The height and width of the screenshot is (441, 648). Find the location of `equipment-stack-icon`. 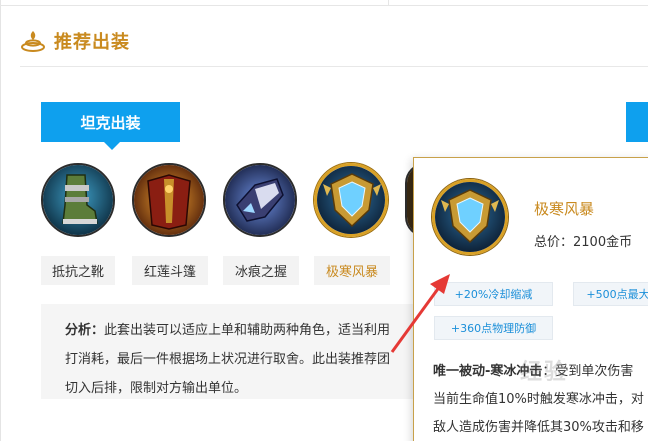

equipment-stack-icon is located at coordinates (33, 41).